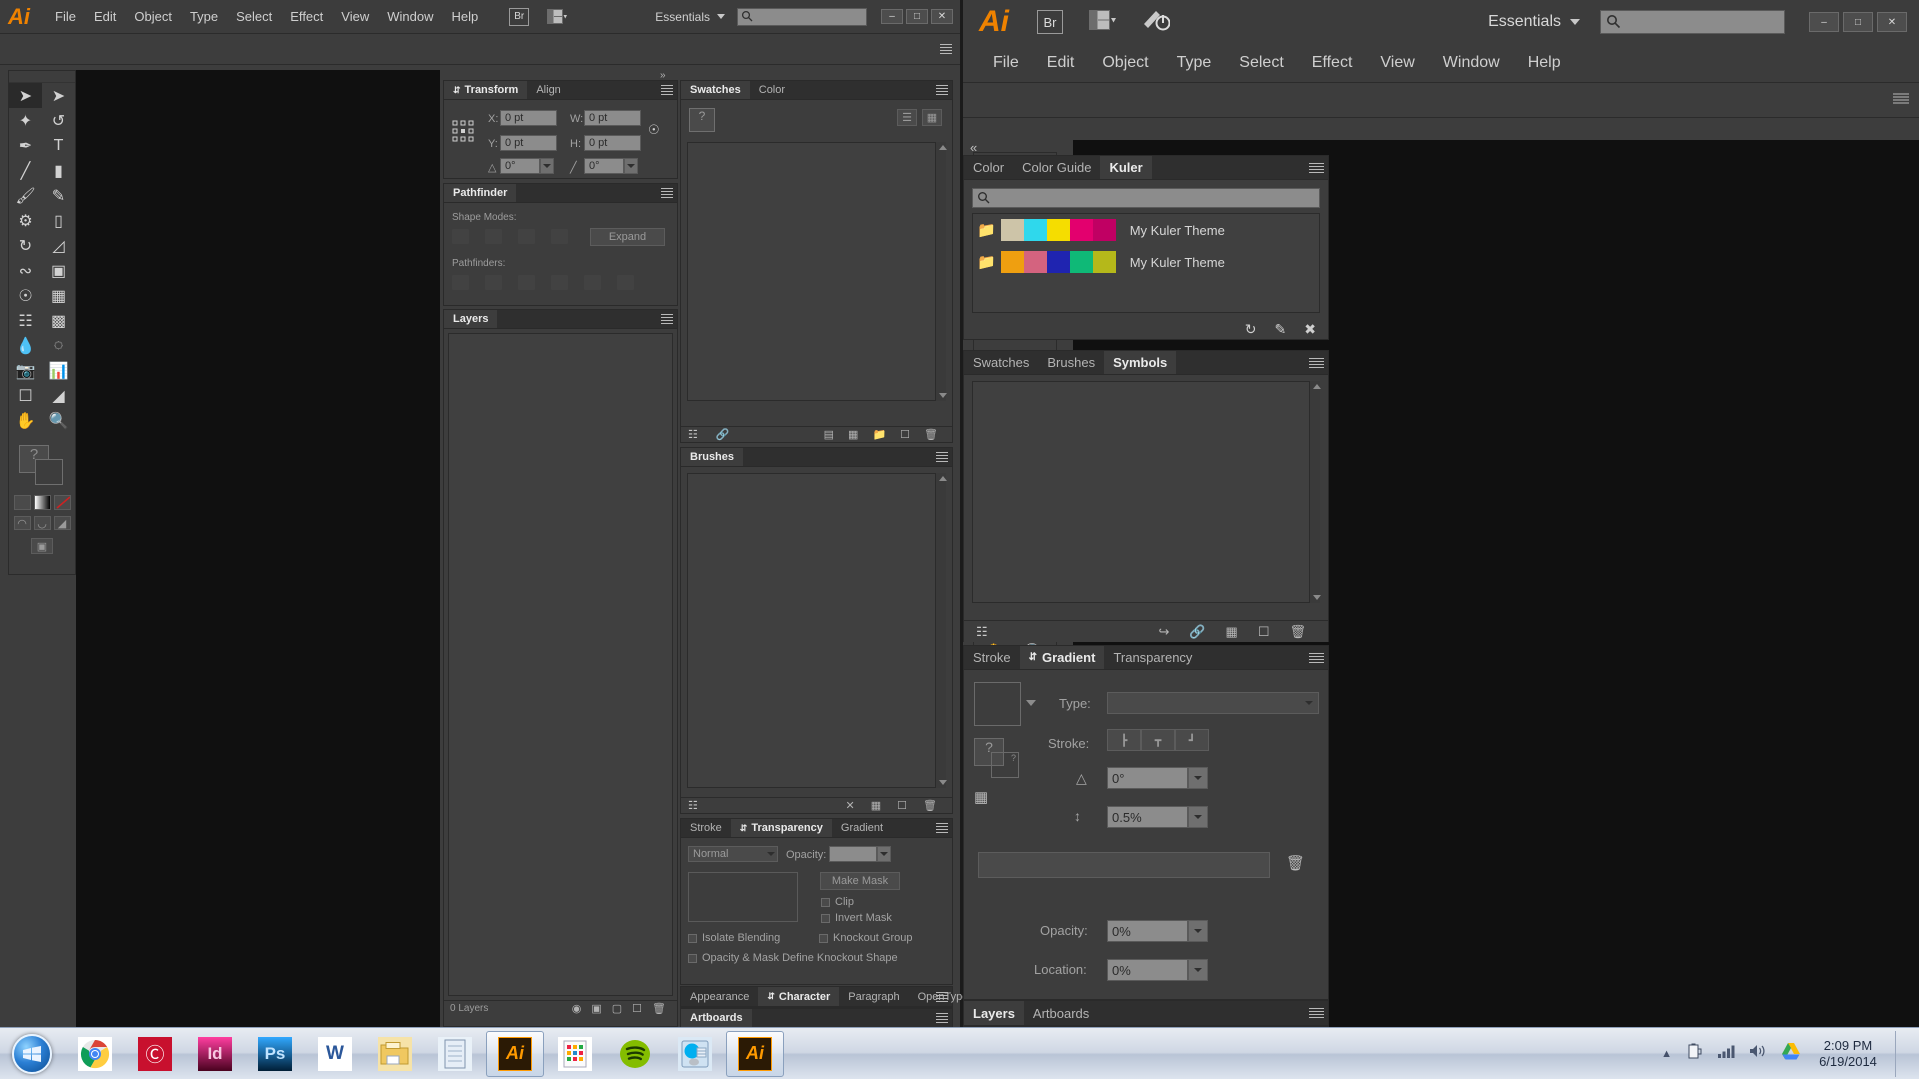 The width and height of the screenshot is (1919, 1079). What do you see at coordinates (816, 630) in the screenshot?
I see `brushes-list` at bounding box center [816, 630].